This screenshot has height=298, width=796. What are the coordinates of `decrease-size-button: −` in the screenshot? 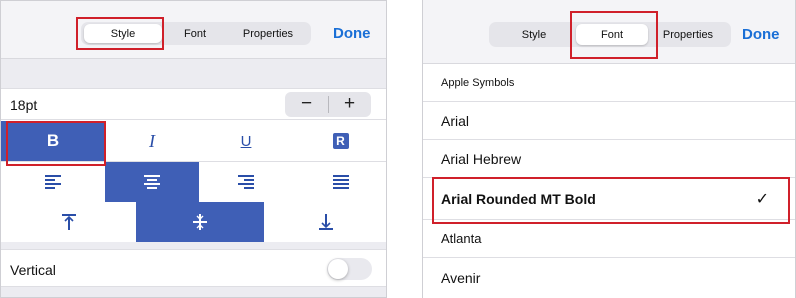 It's located at (306, 104).